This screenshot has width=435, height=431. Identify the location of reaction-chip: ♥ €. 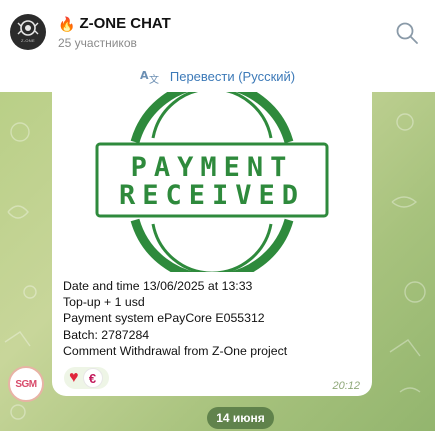
(86, 378).